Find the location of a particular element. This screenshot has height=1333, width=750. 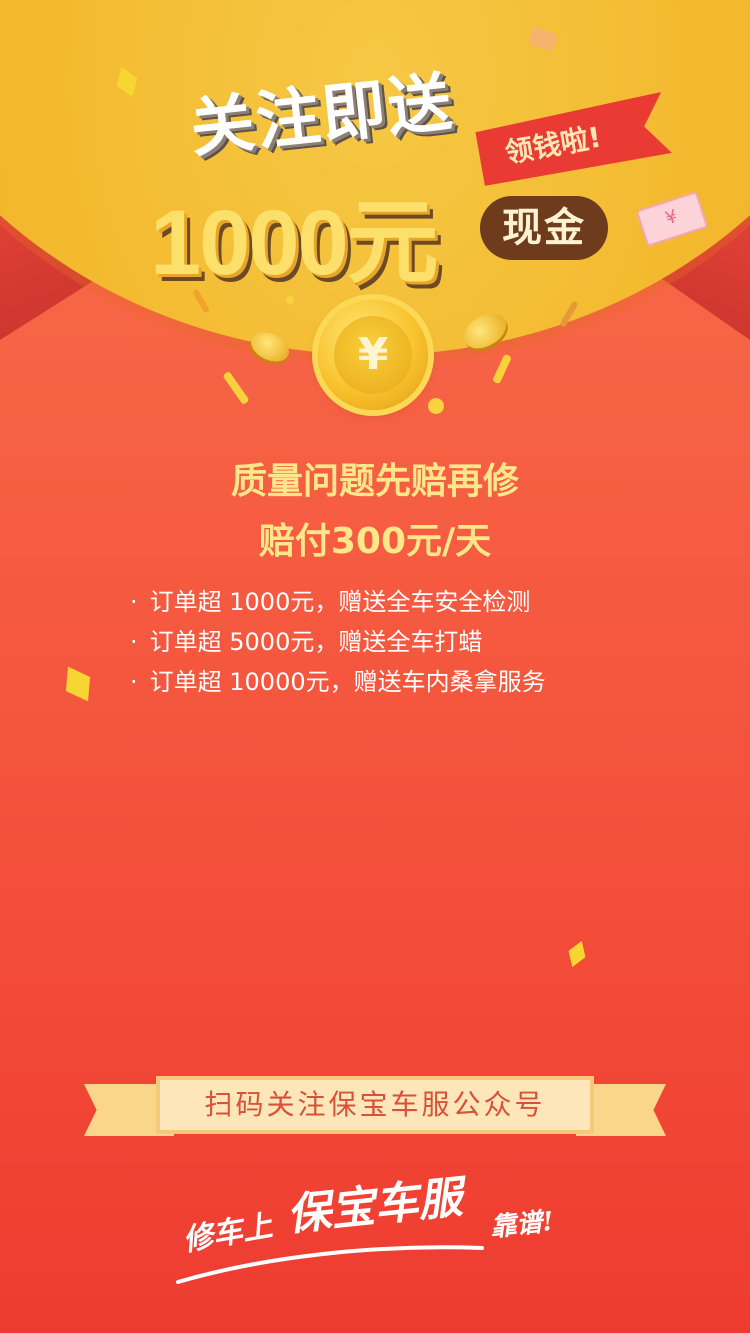

benefit-item: 订单超 10000元，赠送车内桑拿服务 is located at coordinates (338, 682).